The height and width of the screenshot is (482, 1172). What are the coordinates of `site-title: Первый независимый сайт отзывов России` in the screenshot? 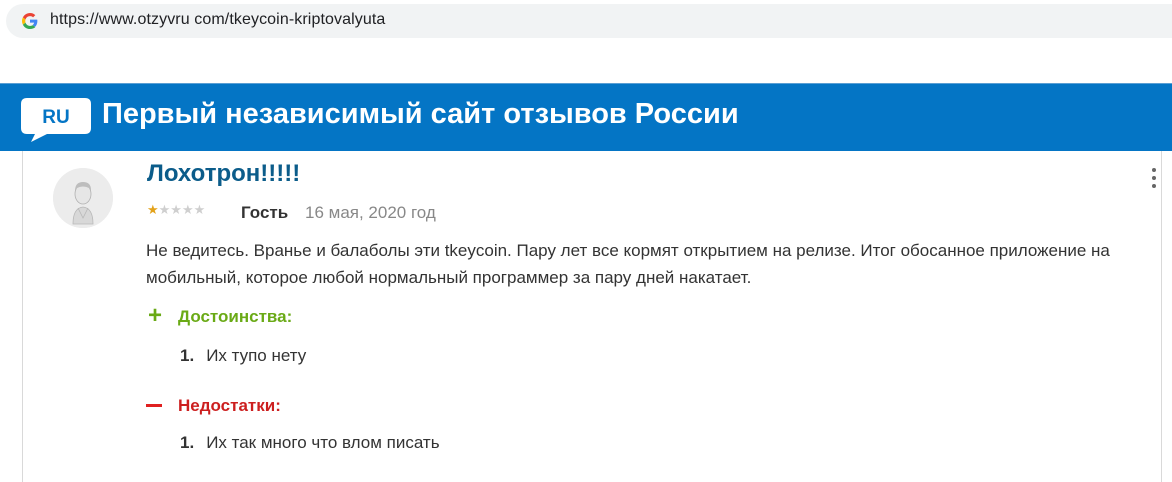 It's located at (420, 114).